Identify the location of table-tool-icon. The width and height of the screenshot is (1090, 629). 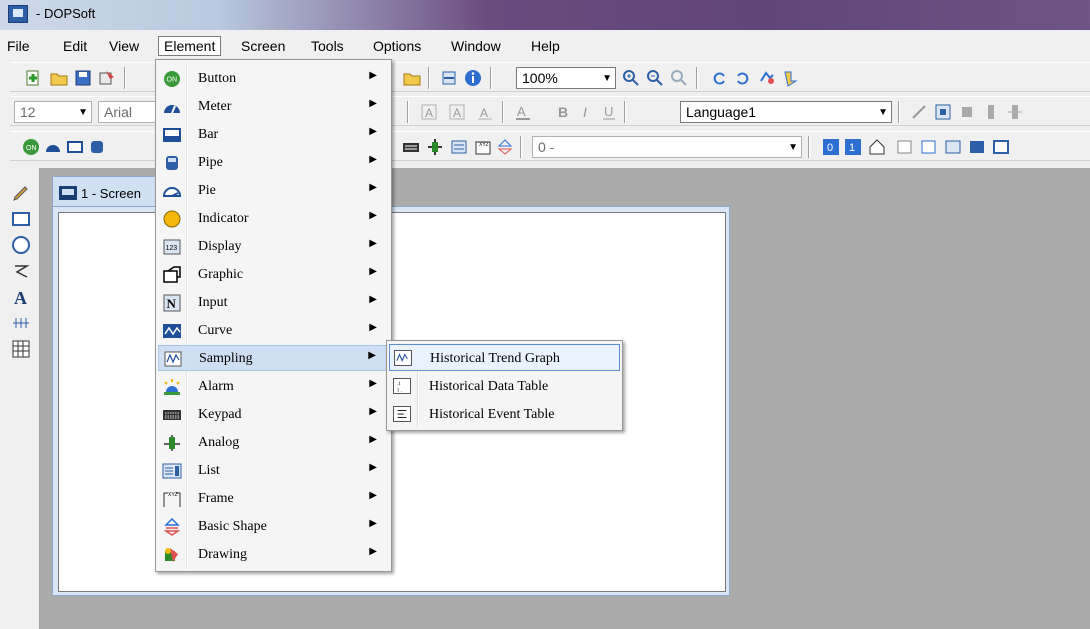
(21, 349).